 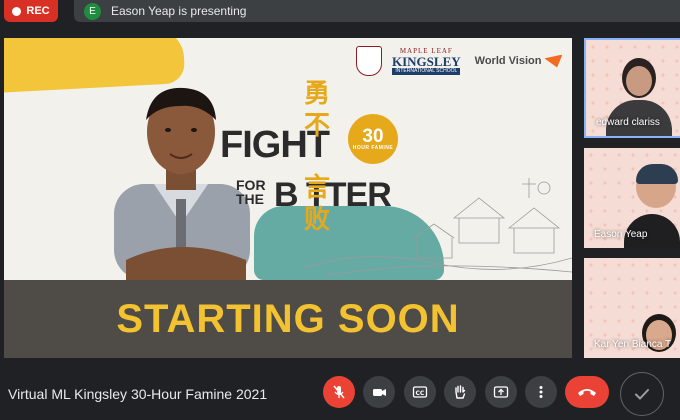 I want to click on world-vision-logo: World Vision, so click(x=518, y=61).